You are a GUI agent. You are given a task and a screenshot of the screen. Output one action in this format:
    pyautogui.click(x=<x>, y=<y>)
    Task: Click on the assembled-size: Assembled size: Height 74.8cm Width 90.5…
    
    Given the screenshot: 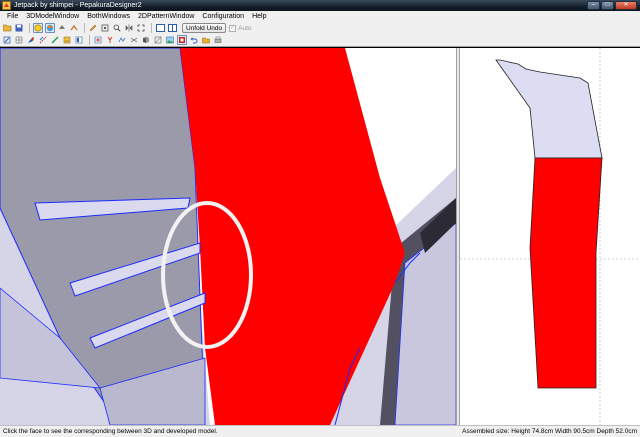 What is the action you would take?
    pyautogui.click(x=549, y=431)
    